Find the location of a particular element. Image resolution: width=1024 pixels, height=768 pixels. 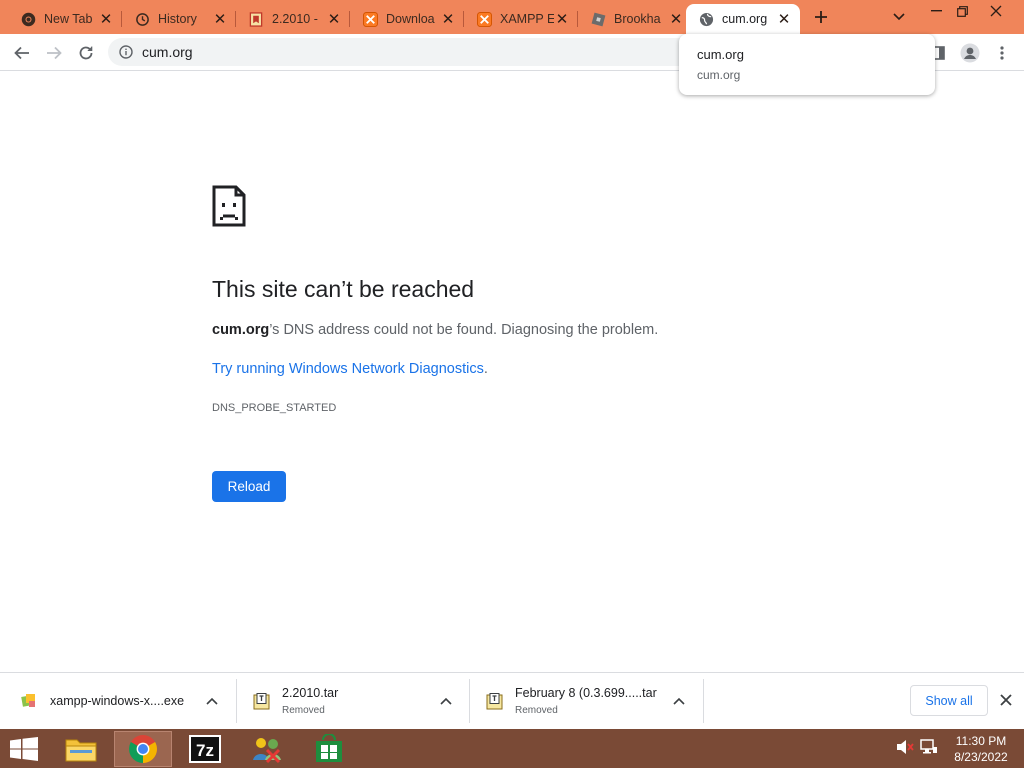

tab-download: Downloa ✕ is located at coordinates (403, 19).